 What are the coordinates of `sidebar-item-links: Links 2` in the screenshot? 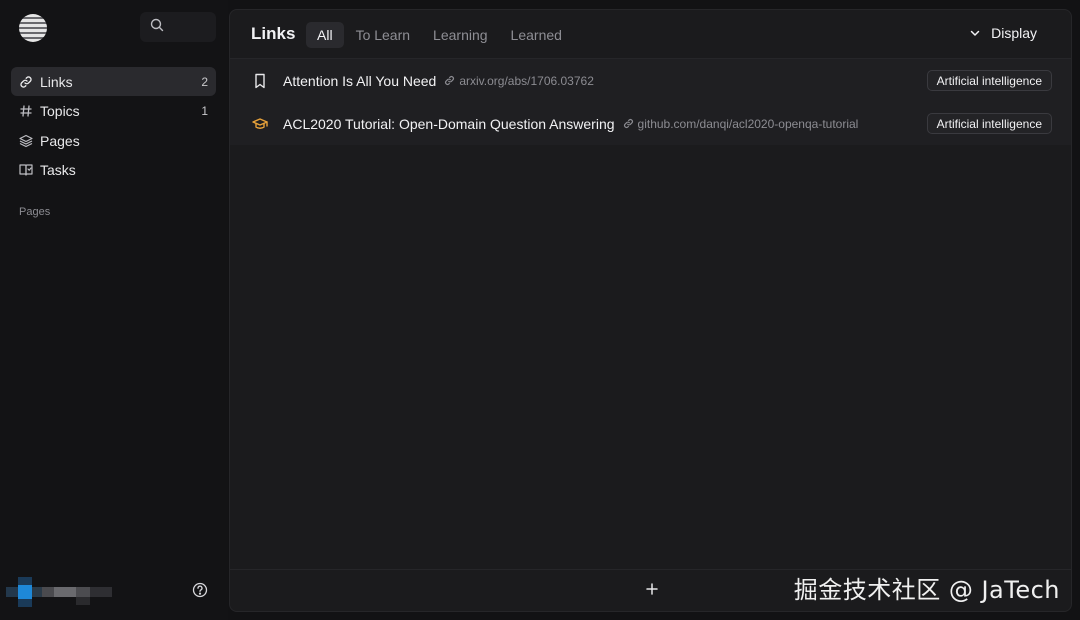 It's located at (113, 81).